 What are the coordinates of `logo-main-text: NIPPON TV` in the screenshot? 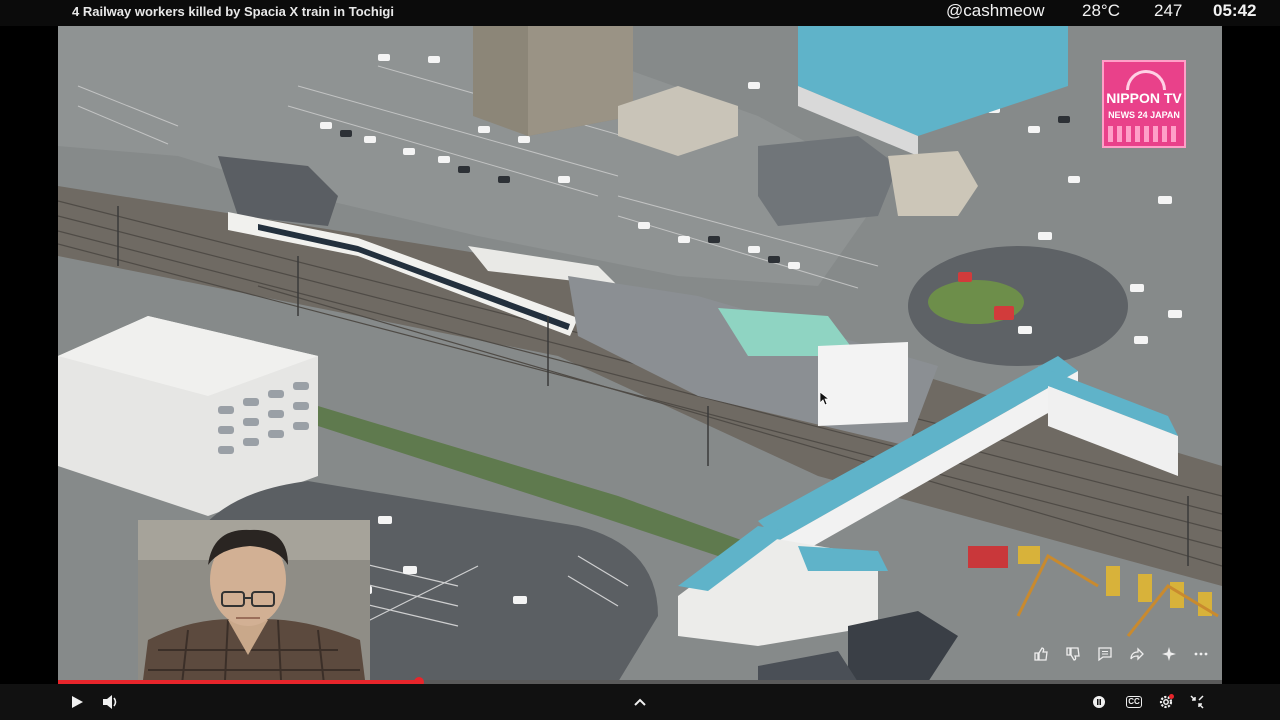 It's located at (1144, 98).